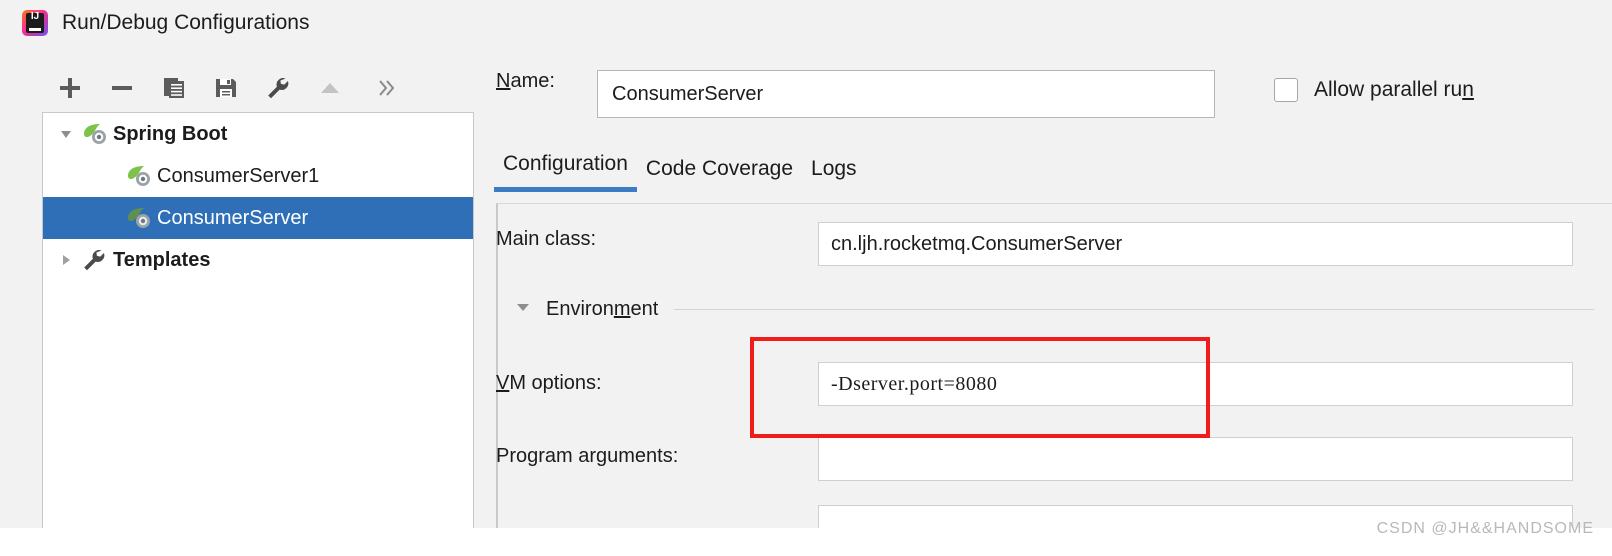 The image size is (1612, 556). Describe the element at coordinates (580, 309) in the screenshot. I see `environment-label-prefix: Environ` at that location.